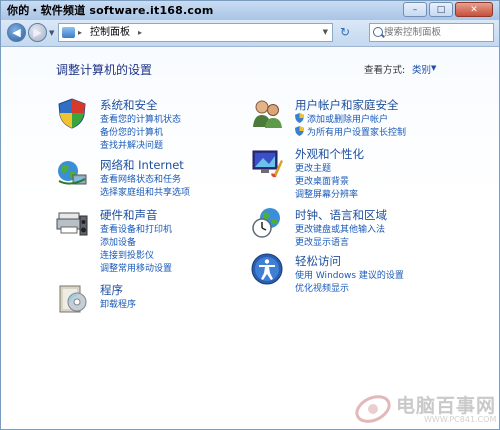 This screenshot has width=500, height=430. I want to click on hardware-sound-icon, so click(72, 223).